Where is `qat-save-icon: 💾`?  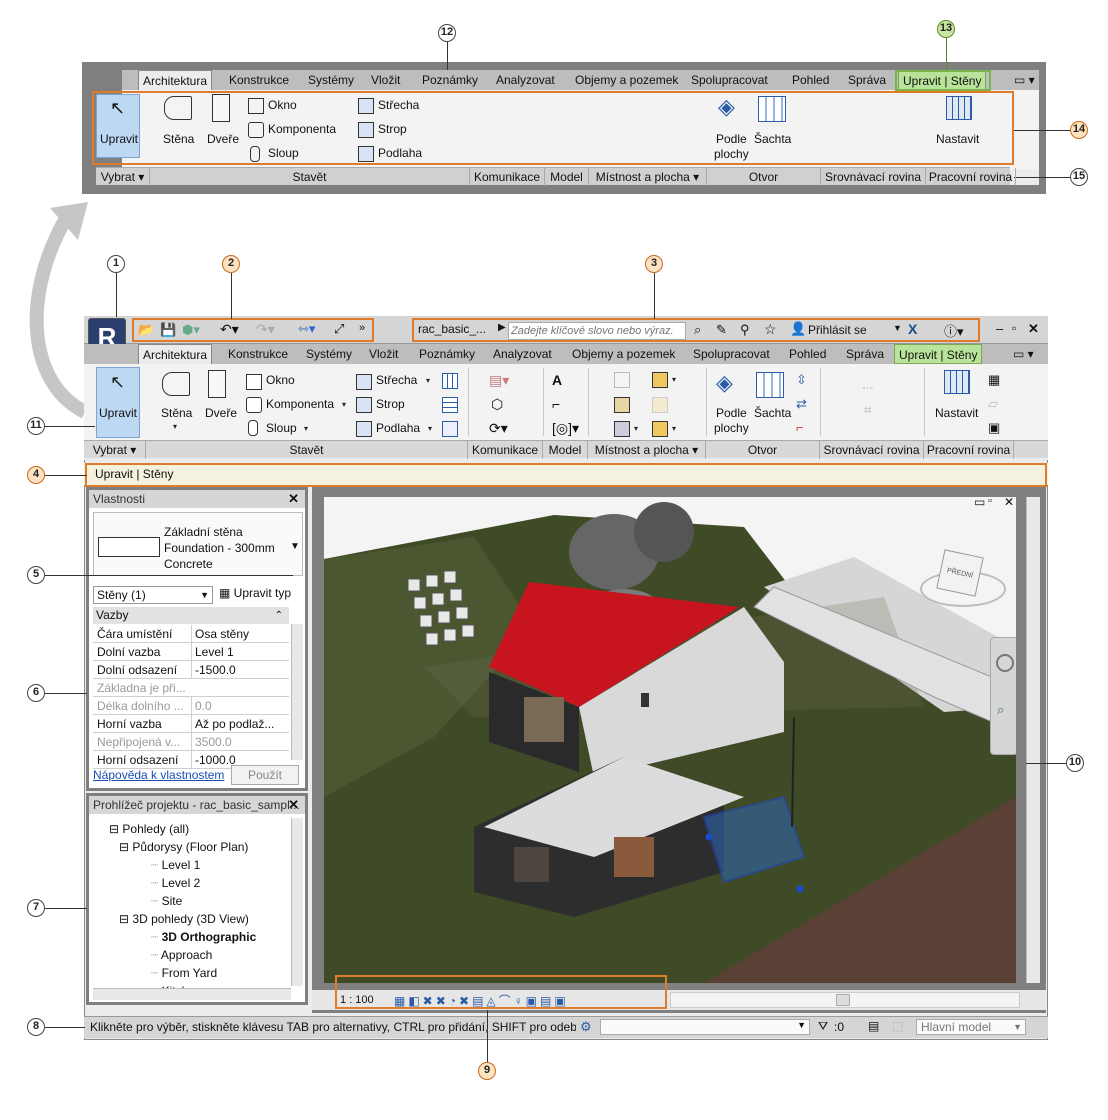 qat-save-icon: 💾 is located at coordinates (168, 330).